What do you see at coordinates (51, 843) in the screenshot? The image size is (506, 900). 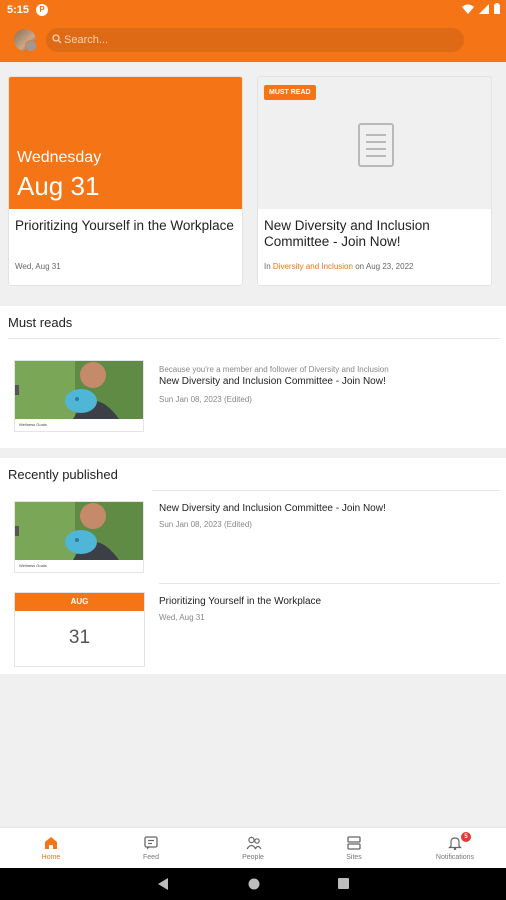 I see `home-icon` at bounding box center [51, 843].